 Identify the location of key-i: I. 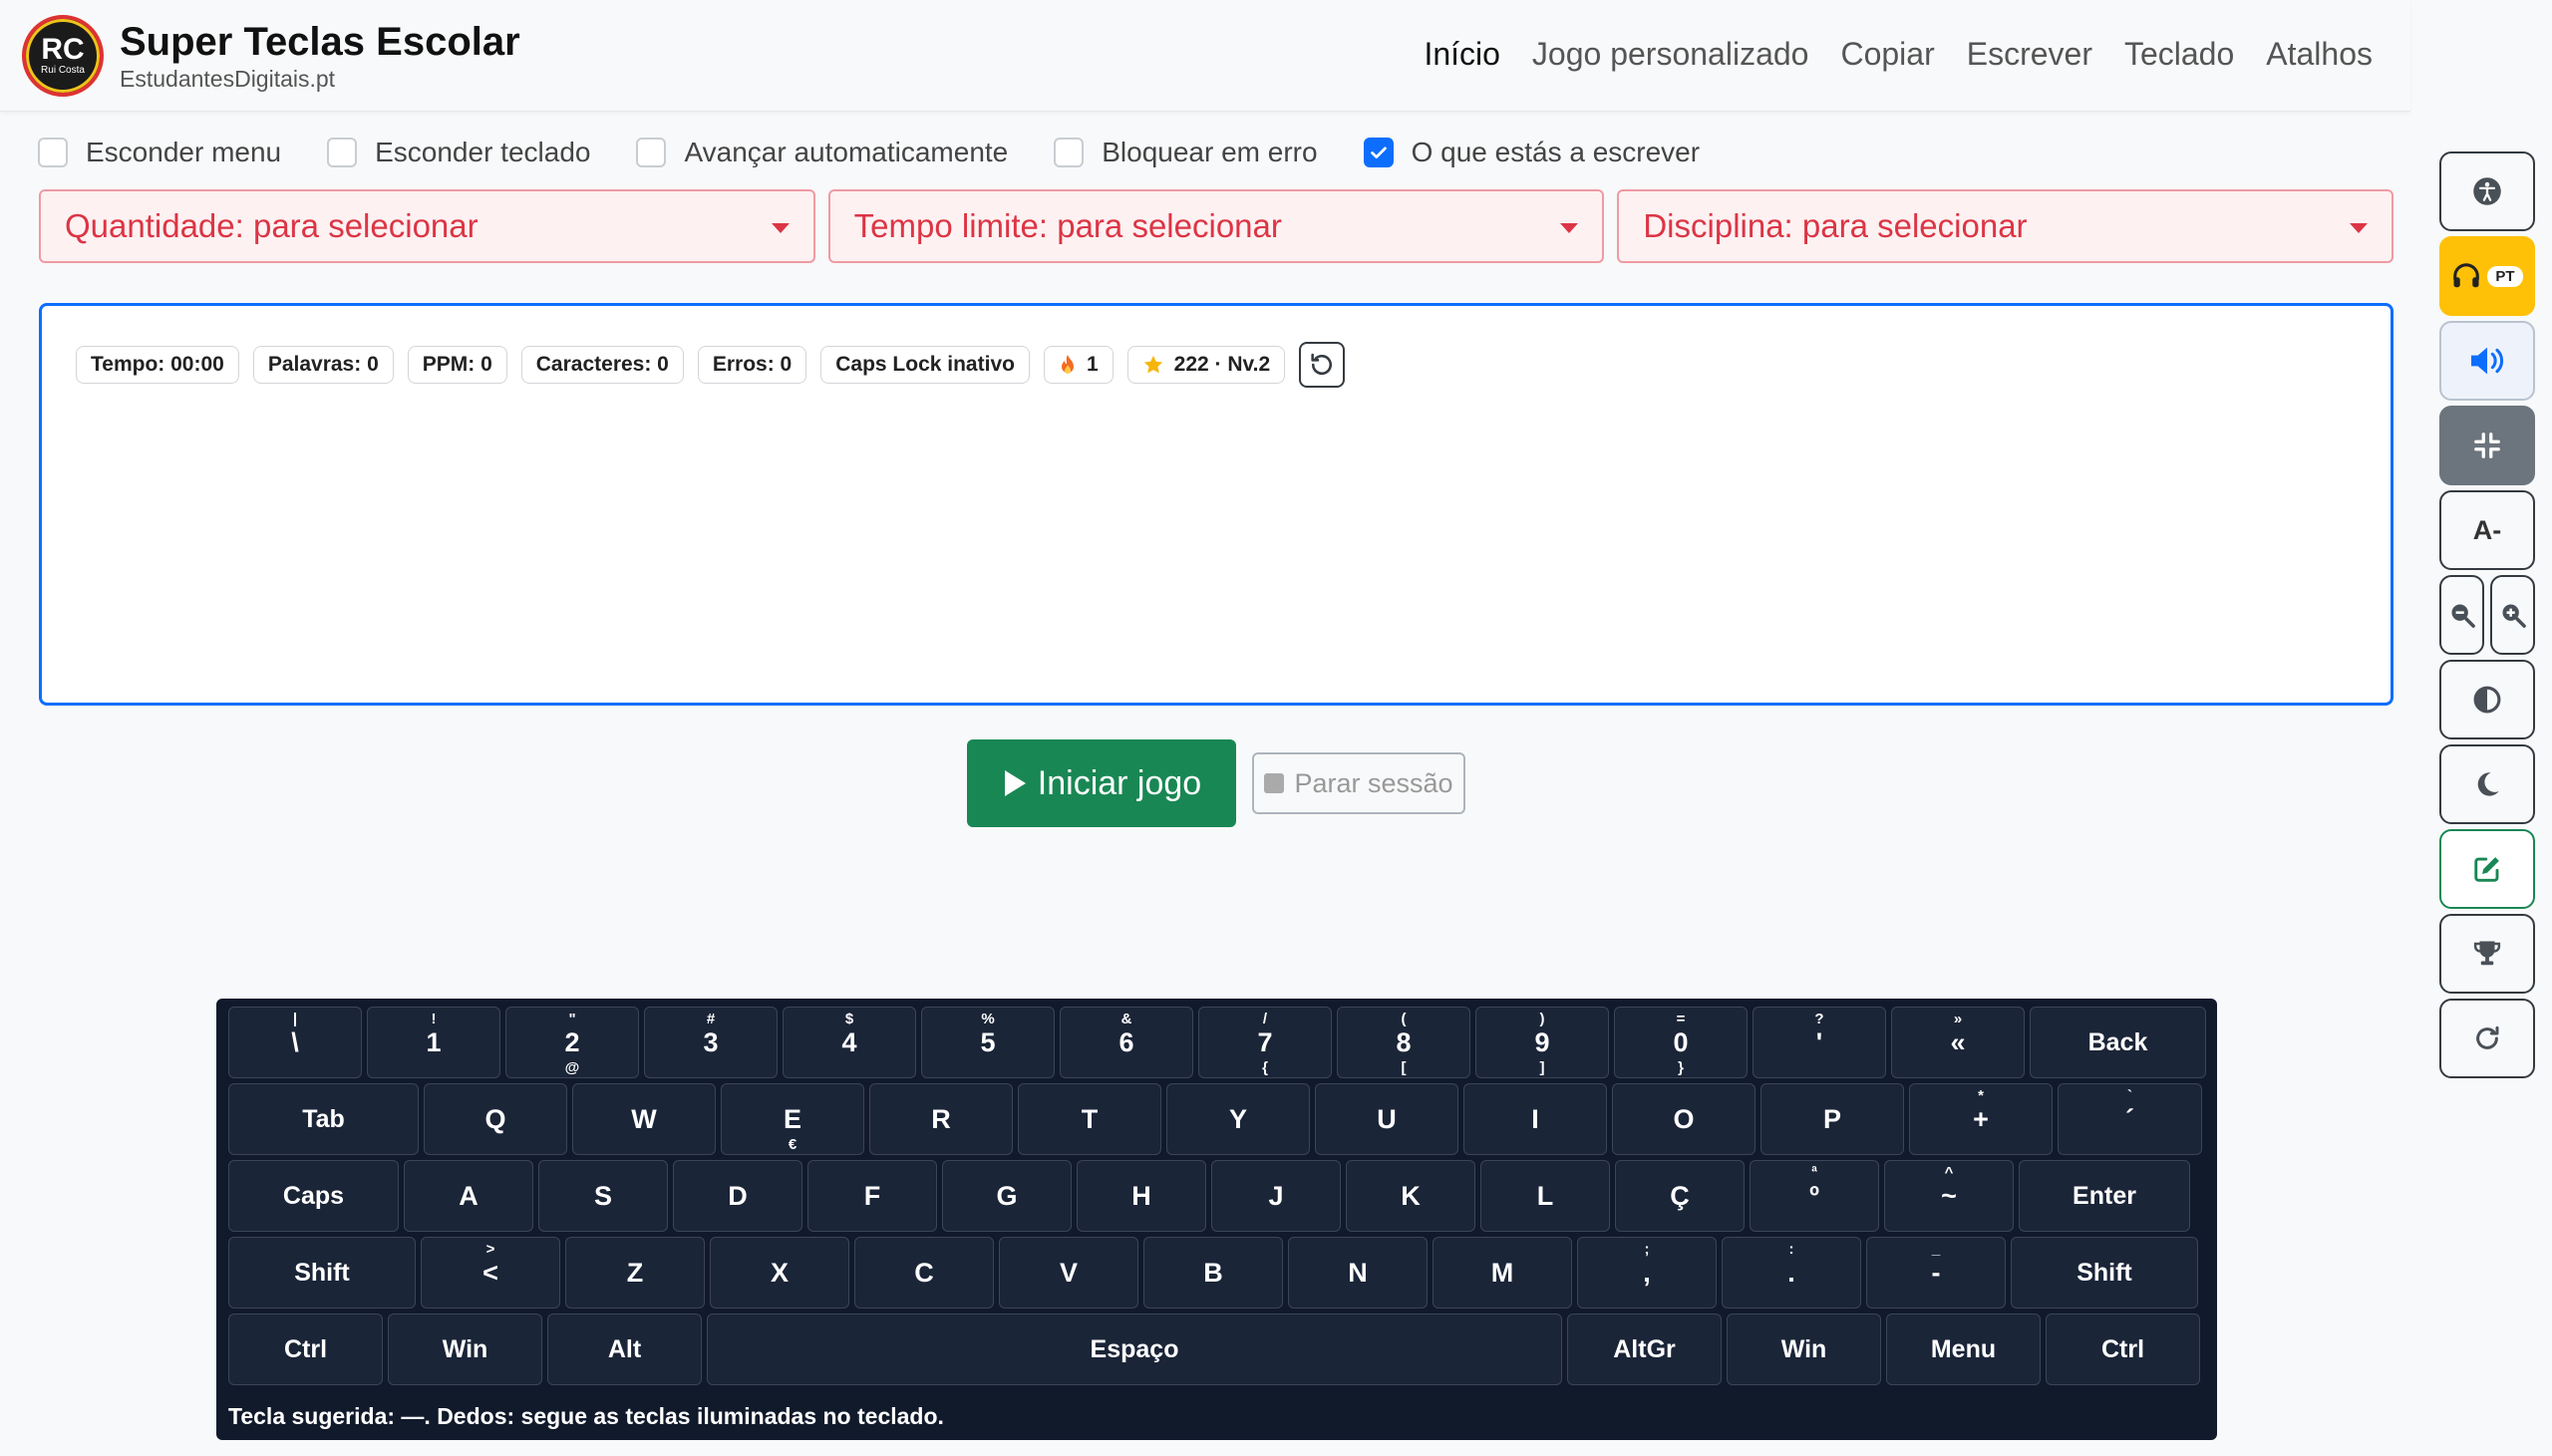
(1535, 1119).